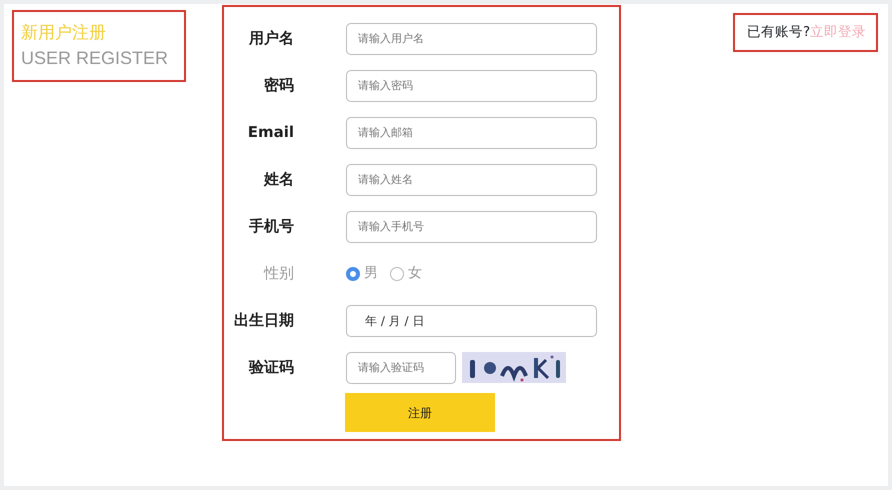 The image size is (892, 490). I want to click on login-prompt: 已有账号?, so click(778, 32).